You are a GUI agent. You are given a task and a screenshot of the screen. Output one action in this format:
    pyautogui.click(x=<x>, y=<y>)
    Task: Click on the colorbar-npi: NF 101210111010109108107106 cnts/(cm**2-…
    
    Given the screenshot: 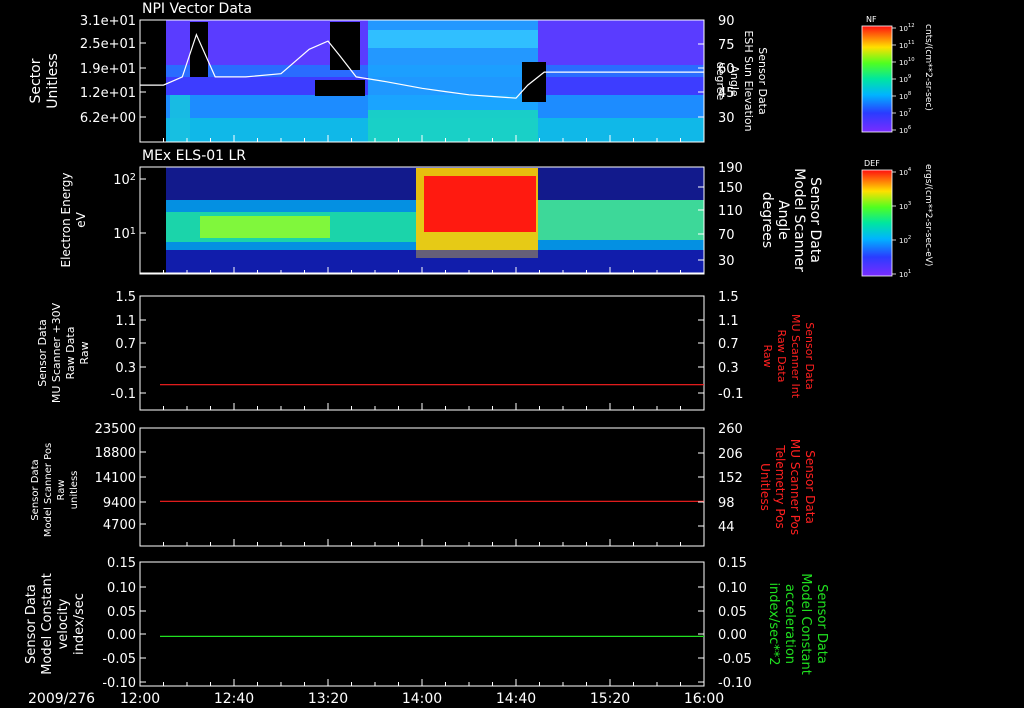 What is the action you would take?
    pyautogui.click(x=897, y=75)
    